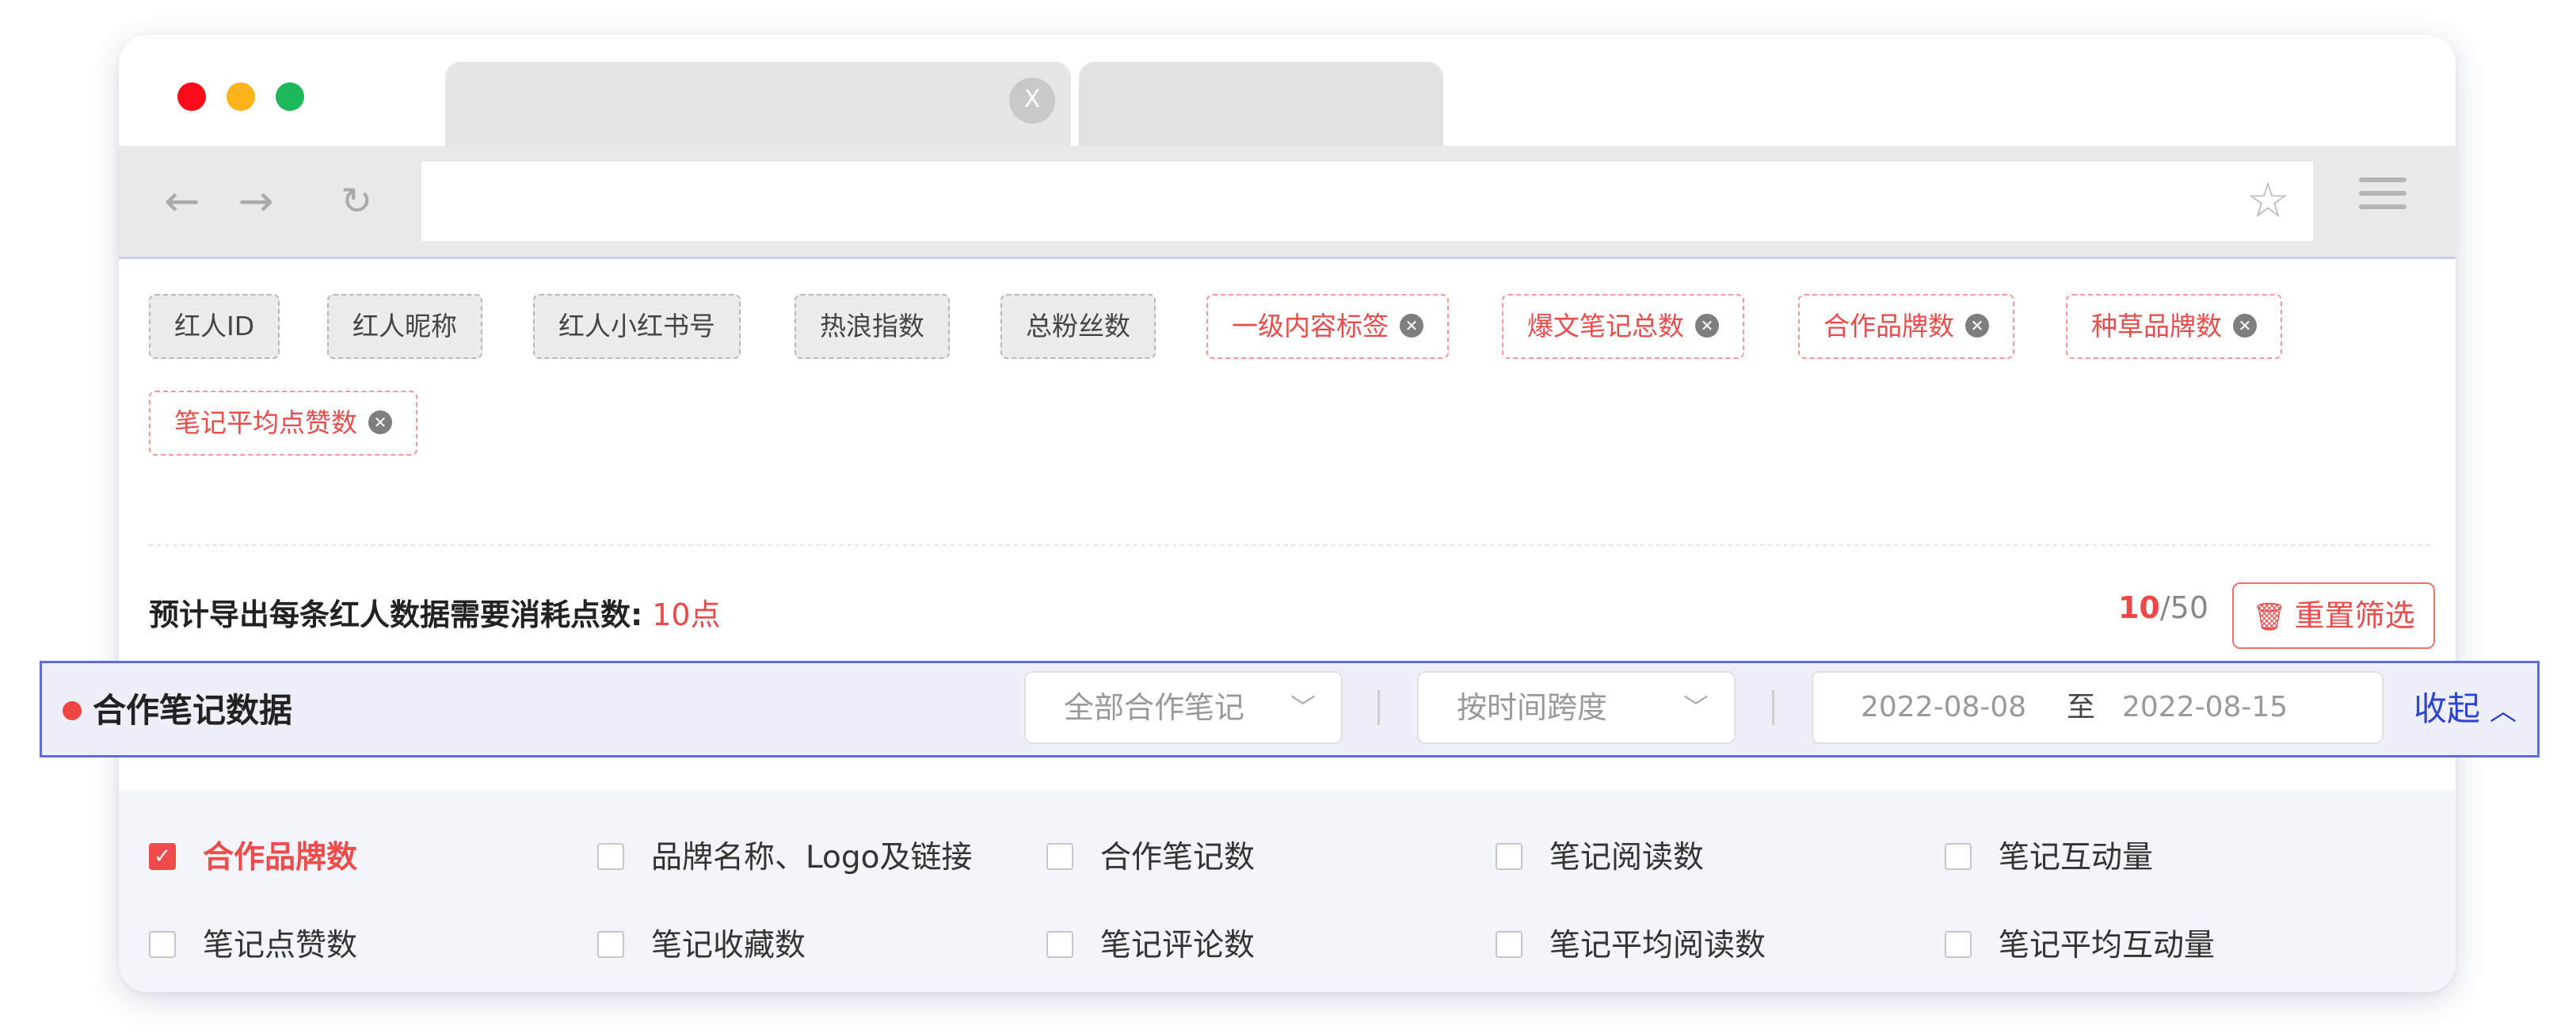 The width and height of the screenshot is (2576, 1034). Describe the element at coordinates (1154, 707) in the screenshot. I see `select-value: 全部合作笔记` at that location.